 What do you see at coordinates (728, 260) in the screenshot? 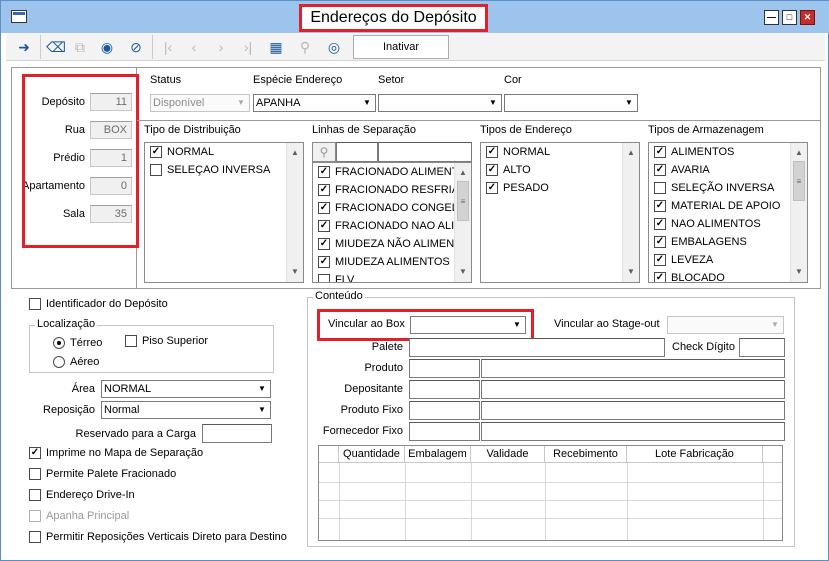
I see `list-item: ✓ LEVEZA` at bounding box center [728, 260].